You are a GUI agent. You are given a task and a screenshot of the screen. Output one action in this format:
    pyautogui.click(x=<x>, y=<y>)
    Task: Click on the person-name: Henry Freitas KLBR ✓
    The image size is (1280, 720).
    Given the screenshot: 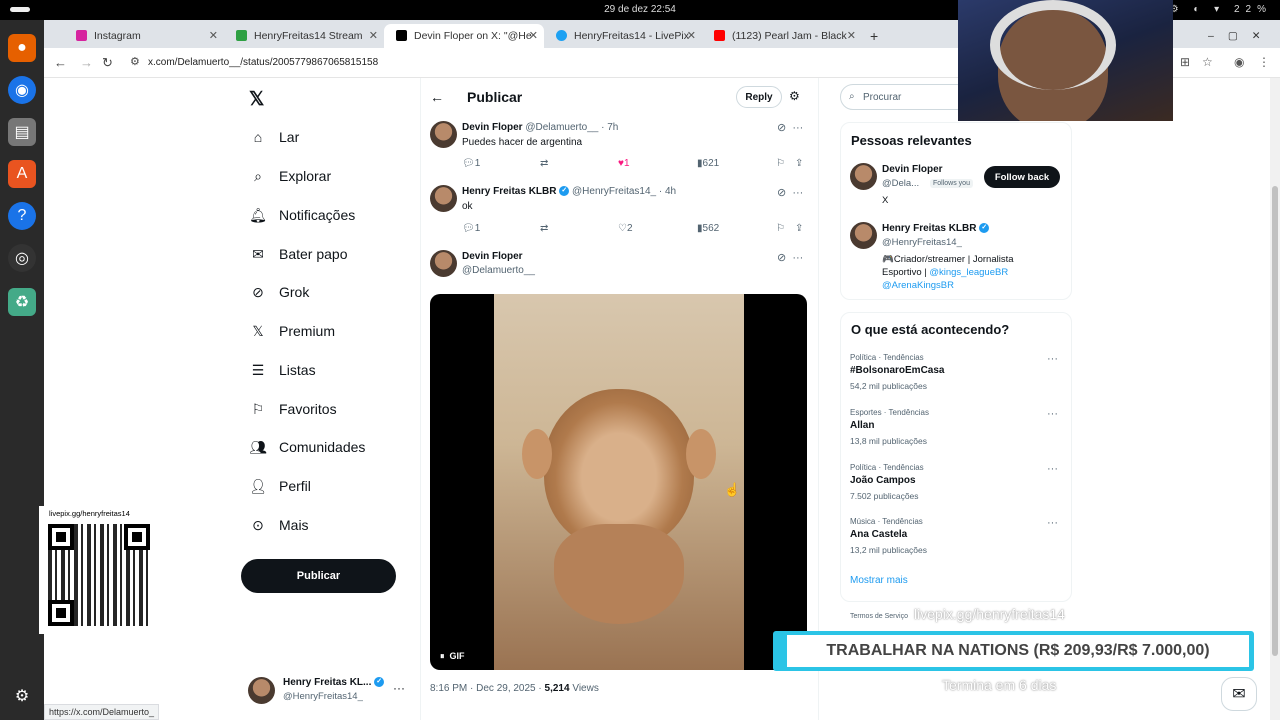 What is the action you would take?
    pyautogui.click(x=936, y=228)
    